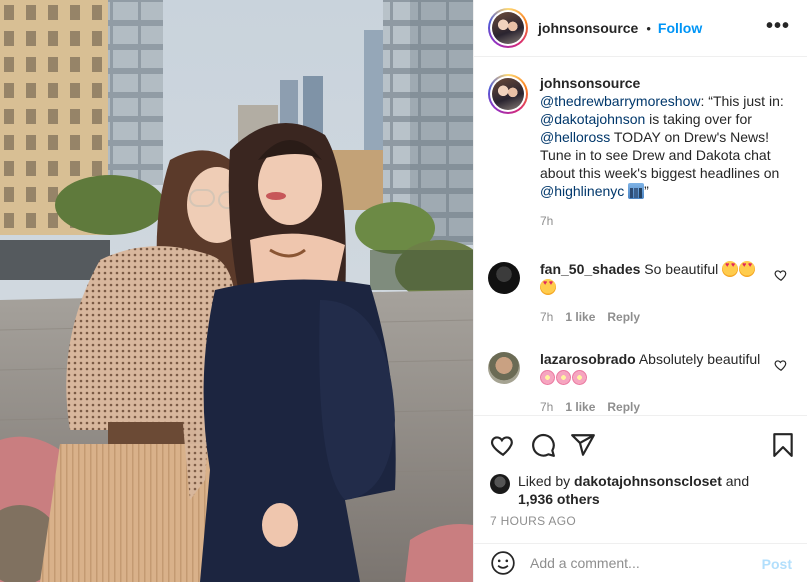 The width and height of the screenshot is (807, 582). I want to click on smiley-icon, so click(503, 563).